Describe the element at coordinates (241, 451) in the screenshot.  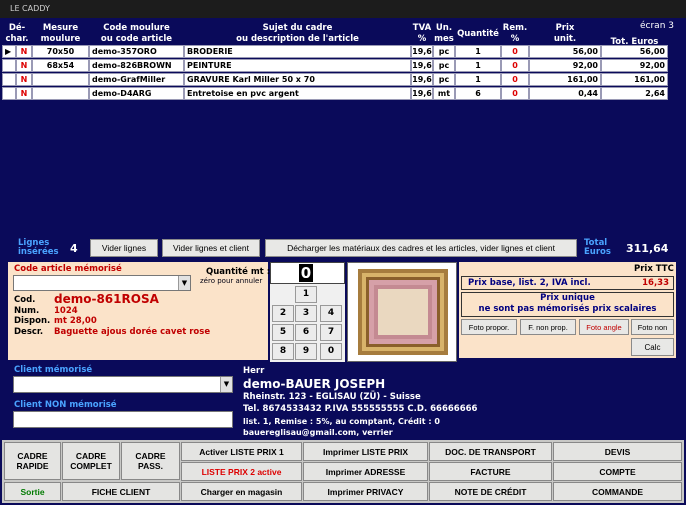
I see `activer-liste-button: Activer LISTE PRIX 1` at that location.